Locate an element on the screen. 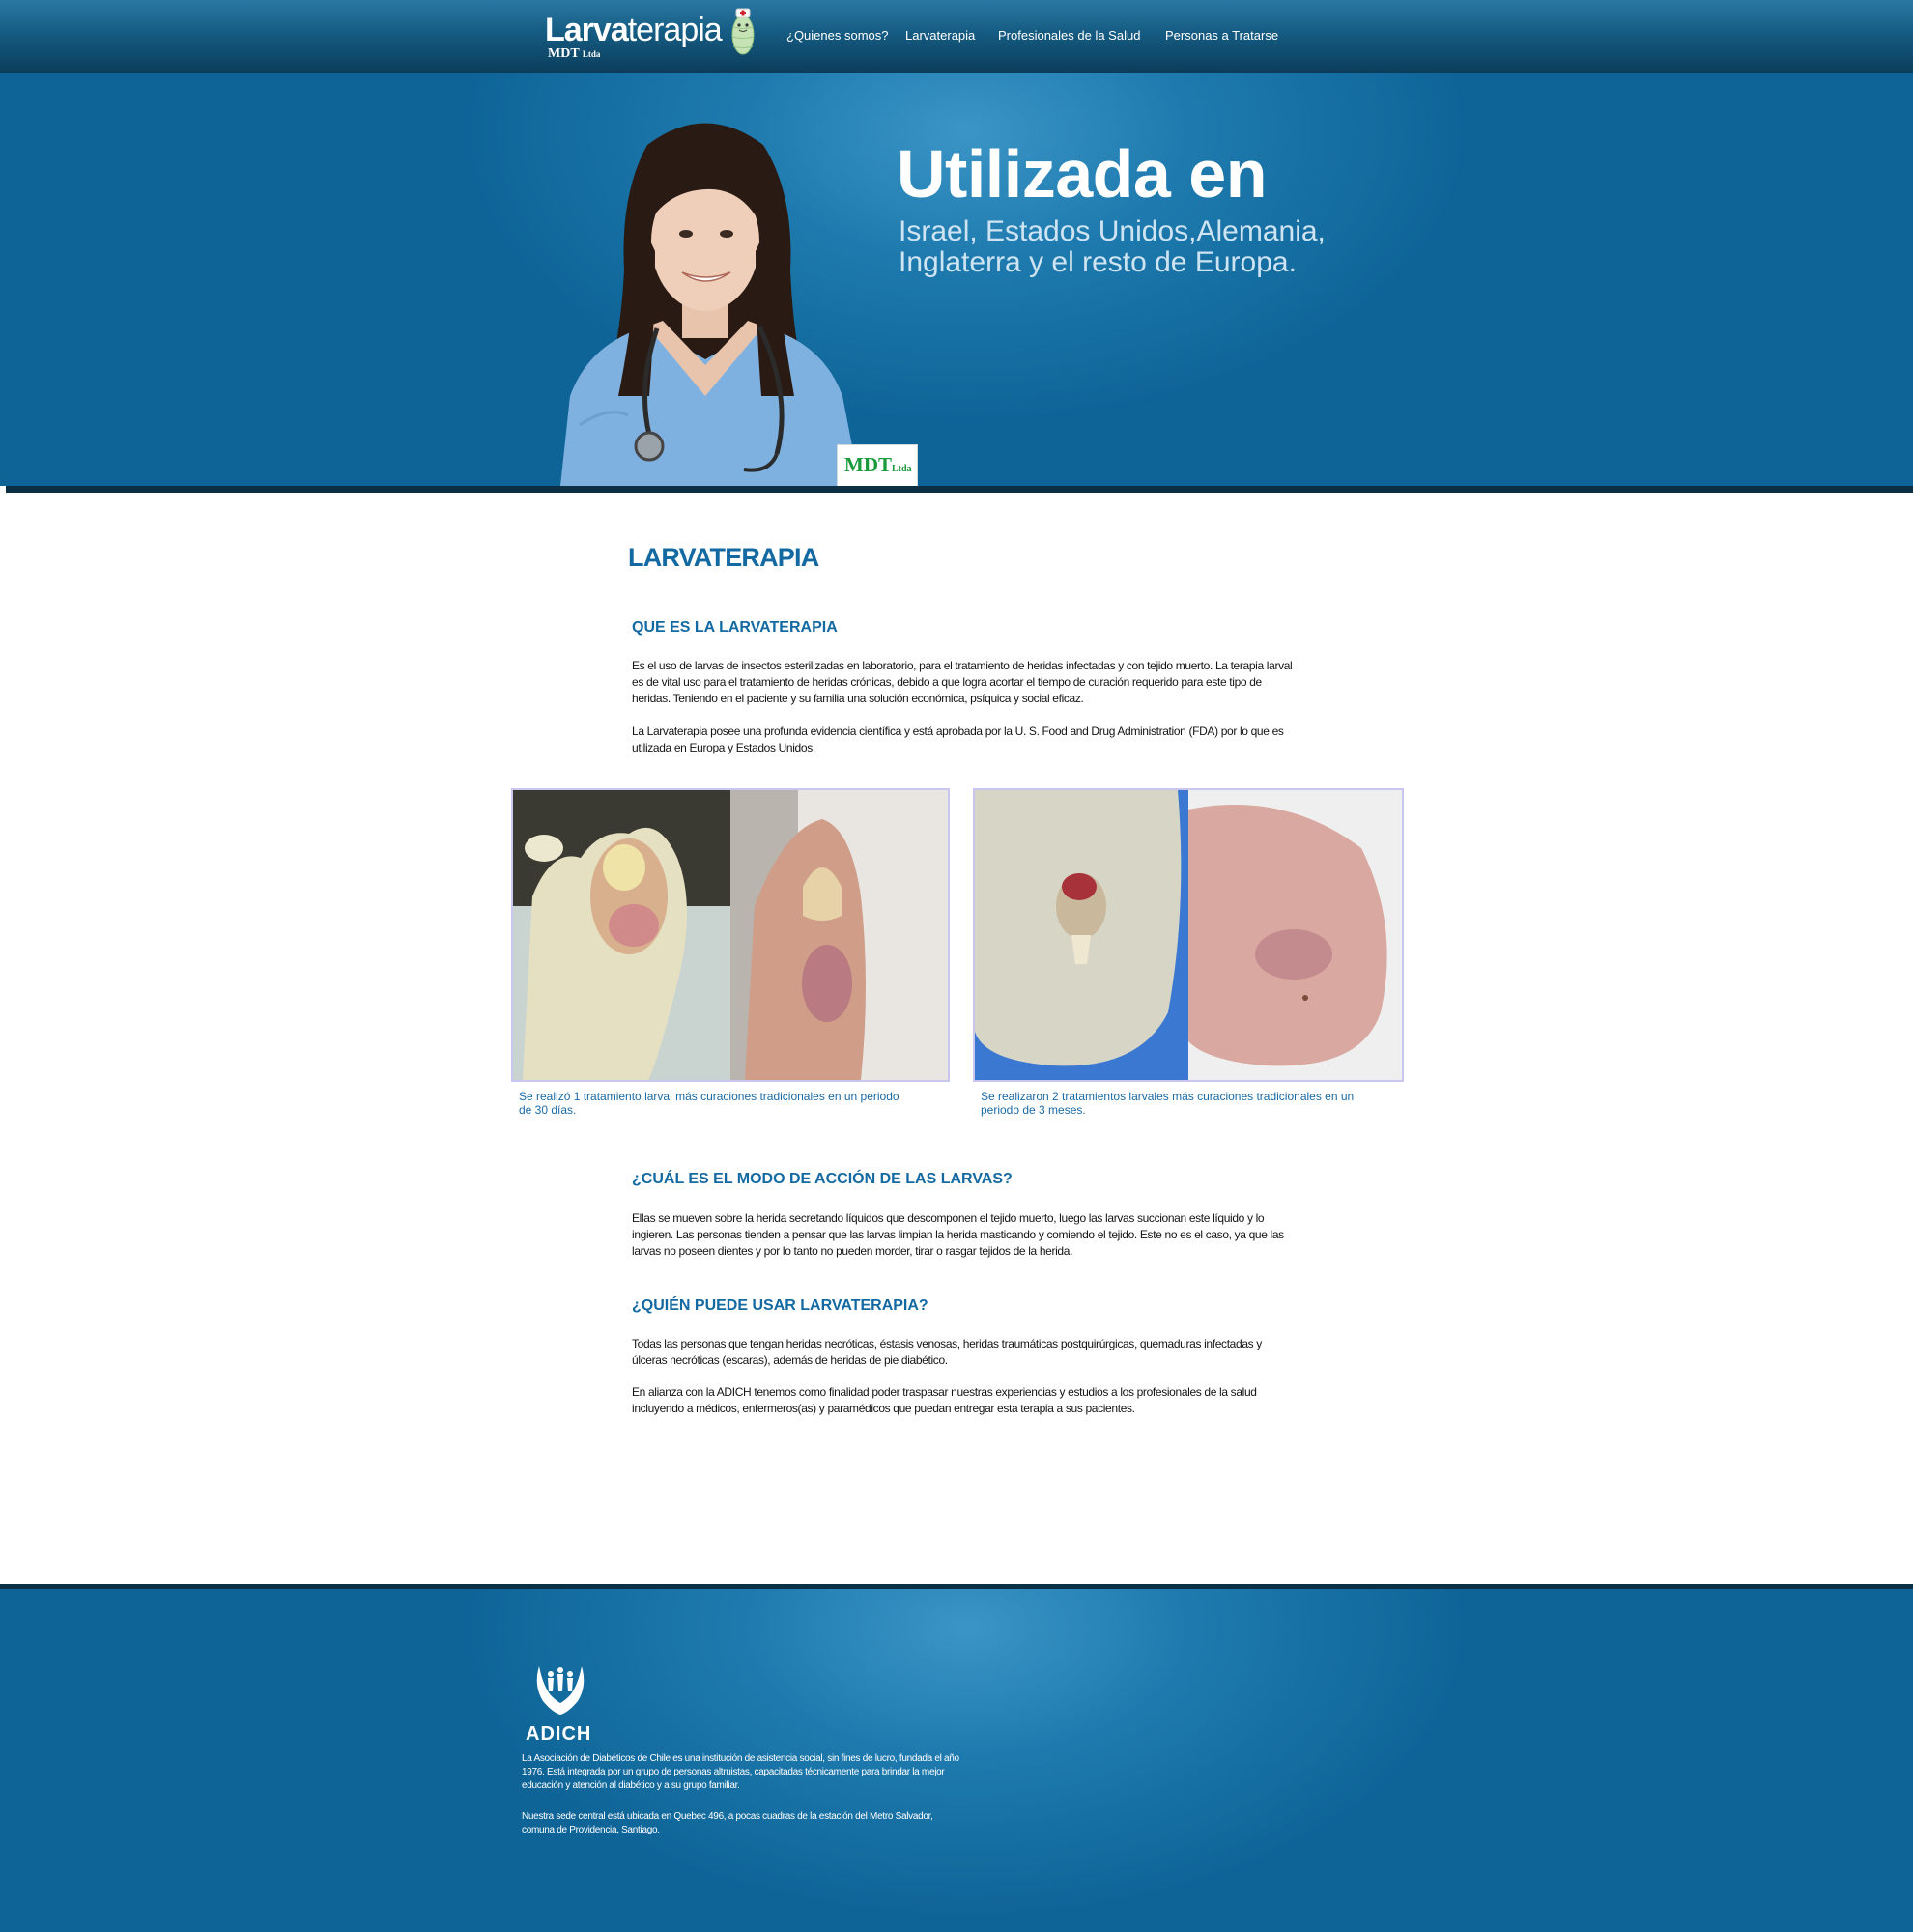 Image resolution: width=1913 pixels, height=1932 pixels. hero-title: Utilizada en is located at coordinates (1082, 174).